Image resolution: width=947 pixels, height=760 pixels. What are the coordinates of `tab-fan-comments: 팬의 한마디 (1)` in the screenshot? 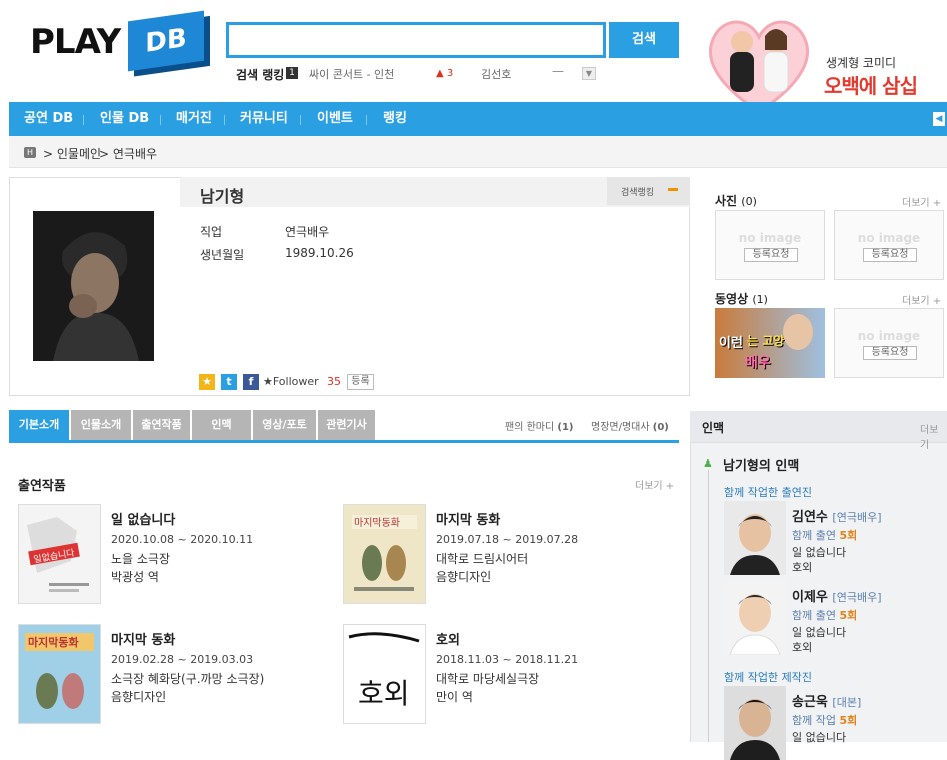 It's located at (539, 425).